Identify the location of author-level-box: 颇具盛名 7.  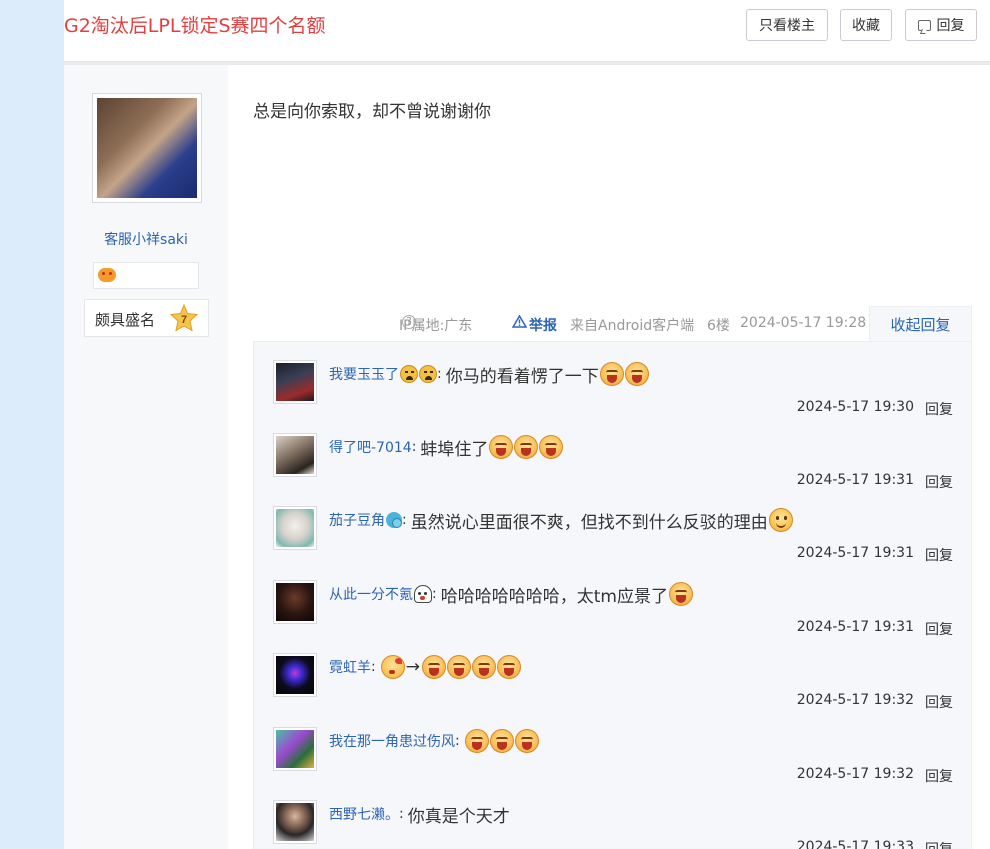
(146, 318).